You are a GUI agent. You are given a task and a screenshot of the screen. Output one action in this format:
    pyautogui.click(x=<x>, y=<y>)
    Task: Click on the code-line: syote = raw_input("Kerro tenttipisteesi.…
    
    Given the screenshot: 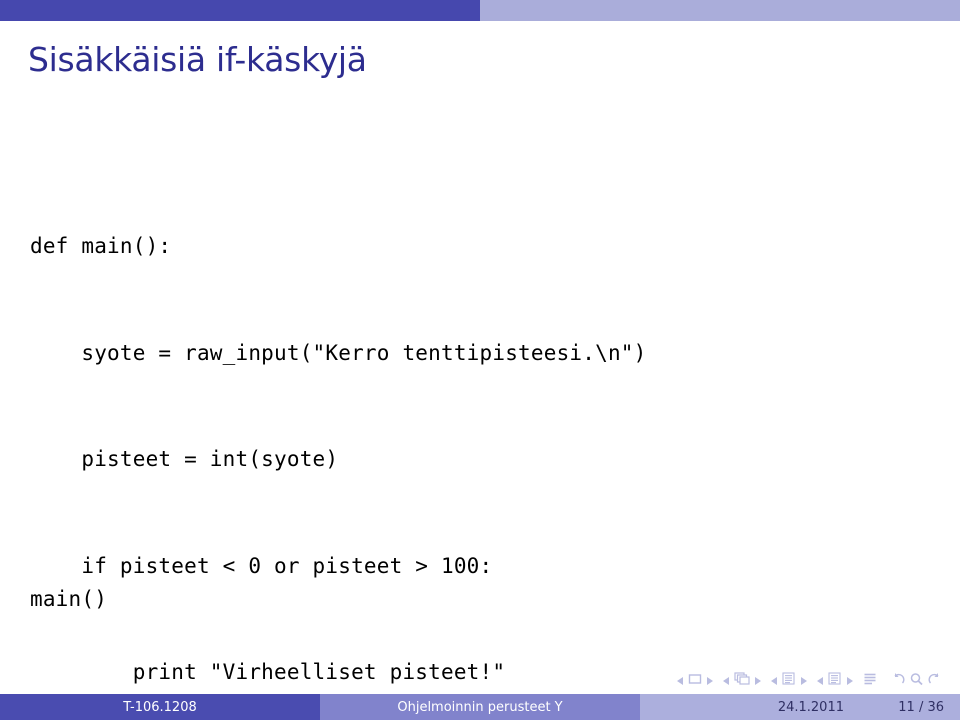 What is the action you would take?
    pyautogui.click(x=338, y=352)
    